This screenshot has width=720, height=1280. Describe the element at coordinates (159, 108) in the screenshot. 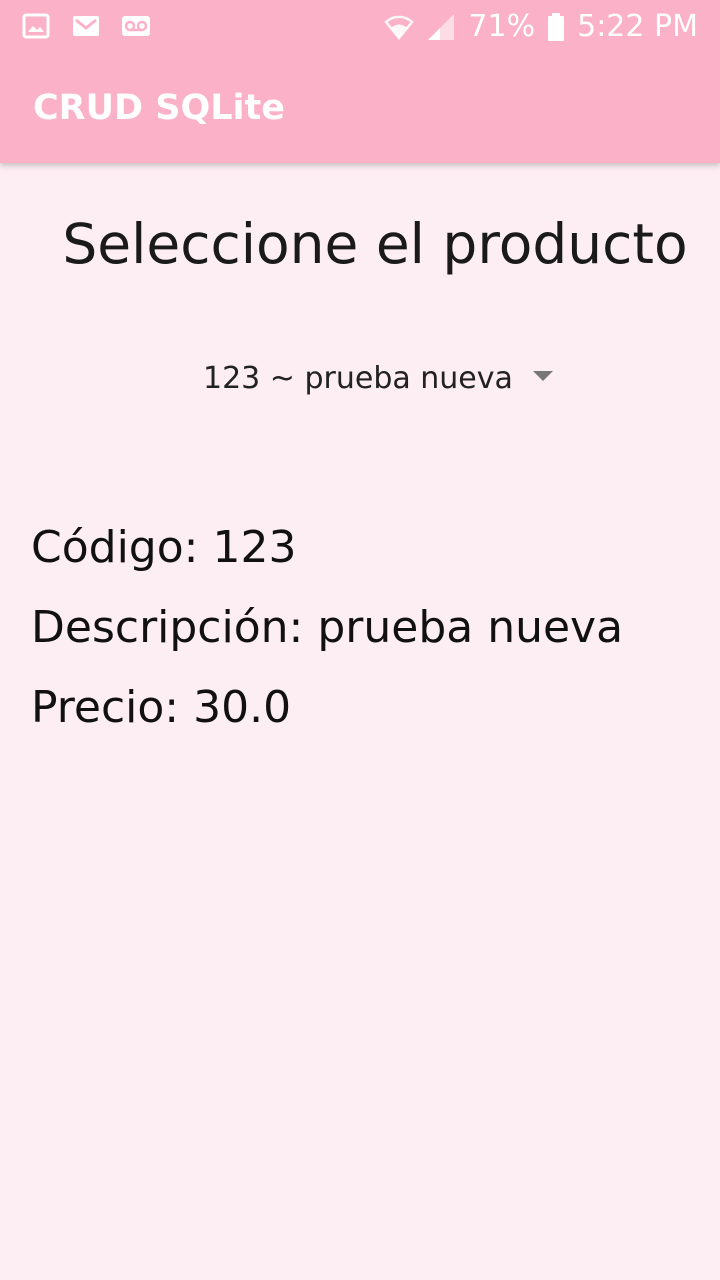

I see `app-title: CRUD SQLite` at that location.